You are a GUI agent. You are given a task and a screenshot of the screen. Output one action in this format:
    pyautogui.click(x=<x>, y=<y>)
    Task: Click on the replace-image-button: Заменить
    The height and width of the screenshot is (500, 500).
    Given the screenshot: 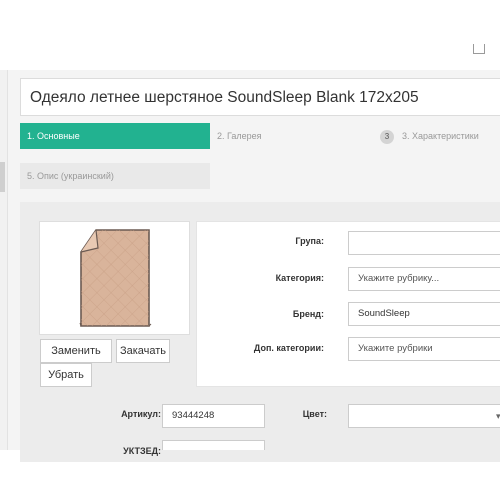 What is the action you would take?
    pyautogui.click(x=76, y=351)
    